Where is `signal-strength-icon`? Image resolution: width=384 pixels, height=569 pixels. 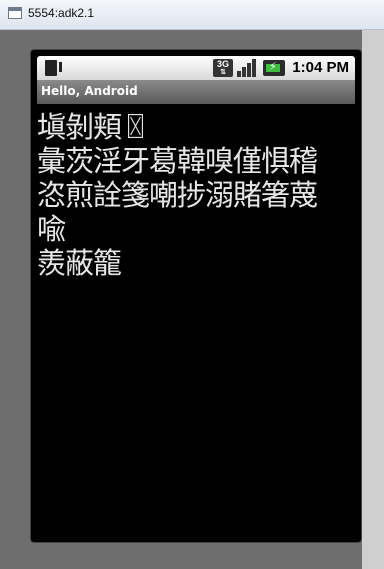 signal-strength-icon is located at coordinates (248, 68).